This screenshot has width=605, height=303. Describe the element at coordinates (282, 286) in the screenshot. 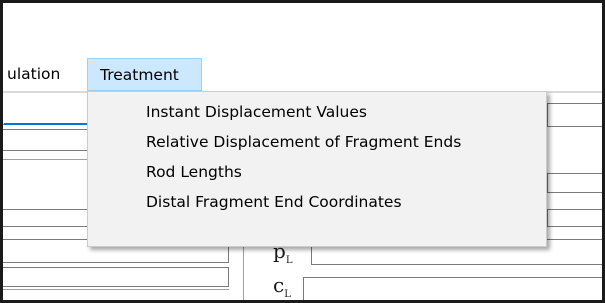

I see `cl-label: cL` at that location.